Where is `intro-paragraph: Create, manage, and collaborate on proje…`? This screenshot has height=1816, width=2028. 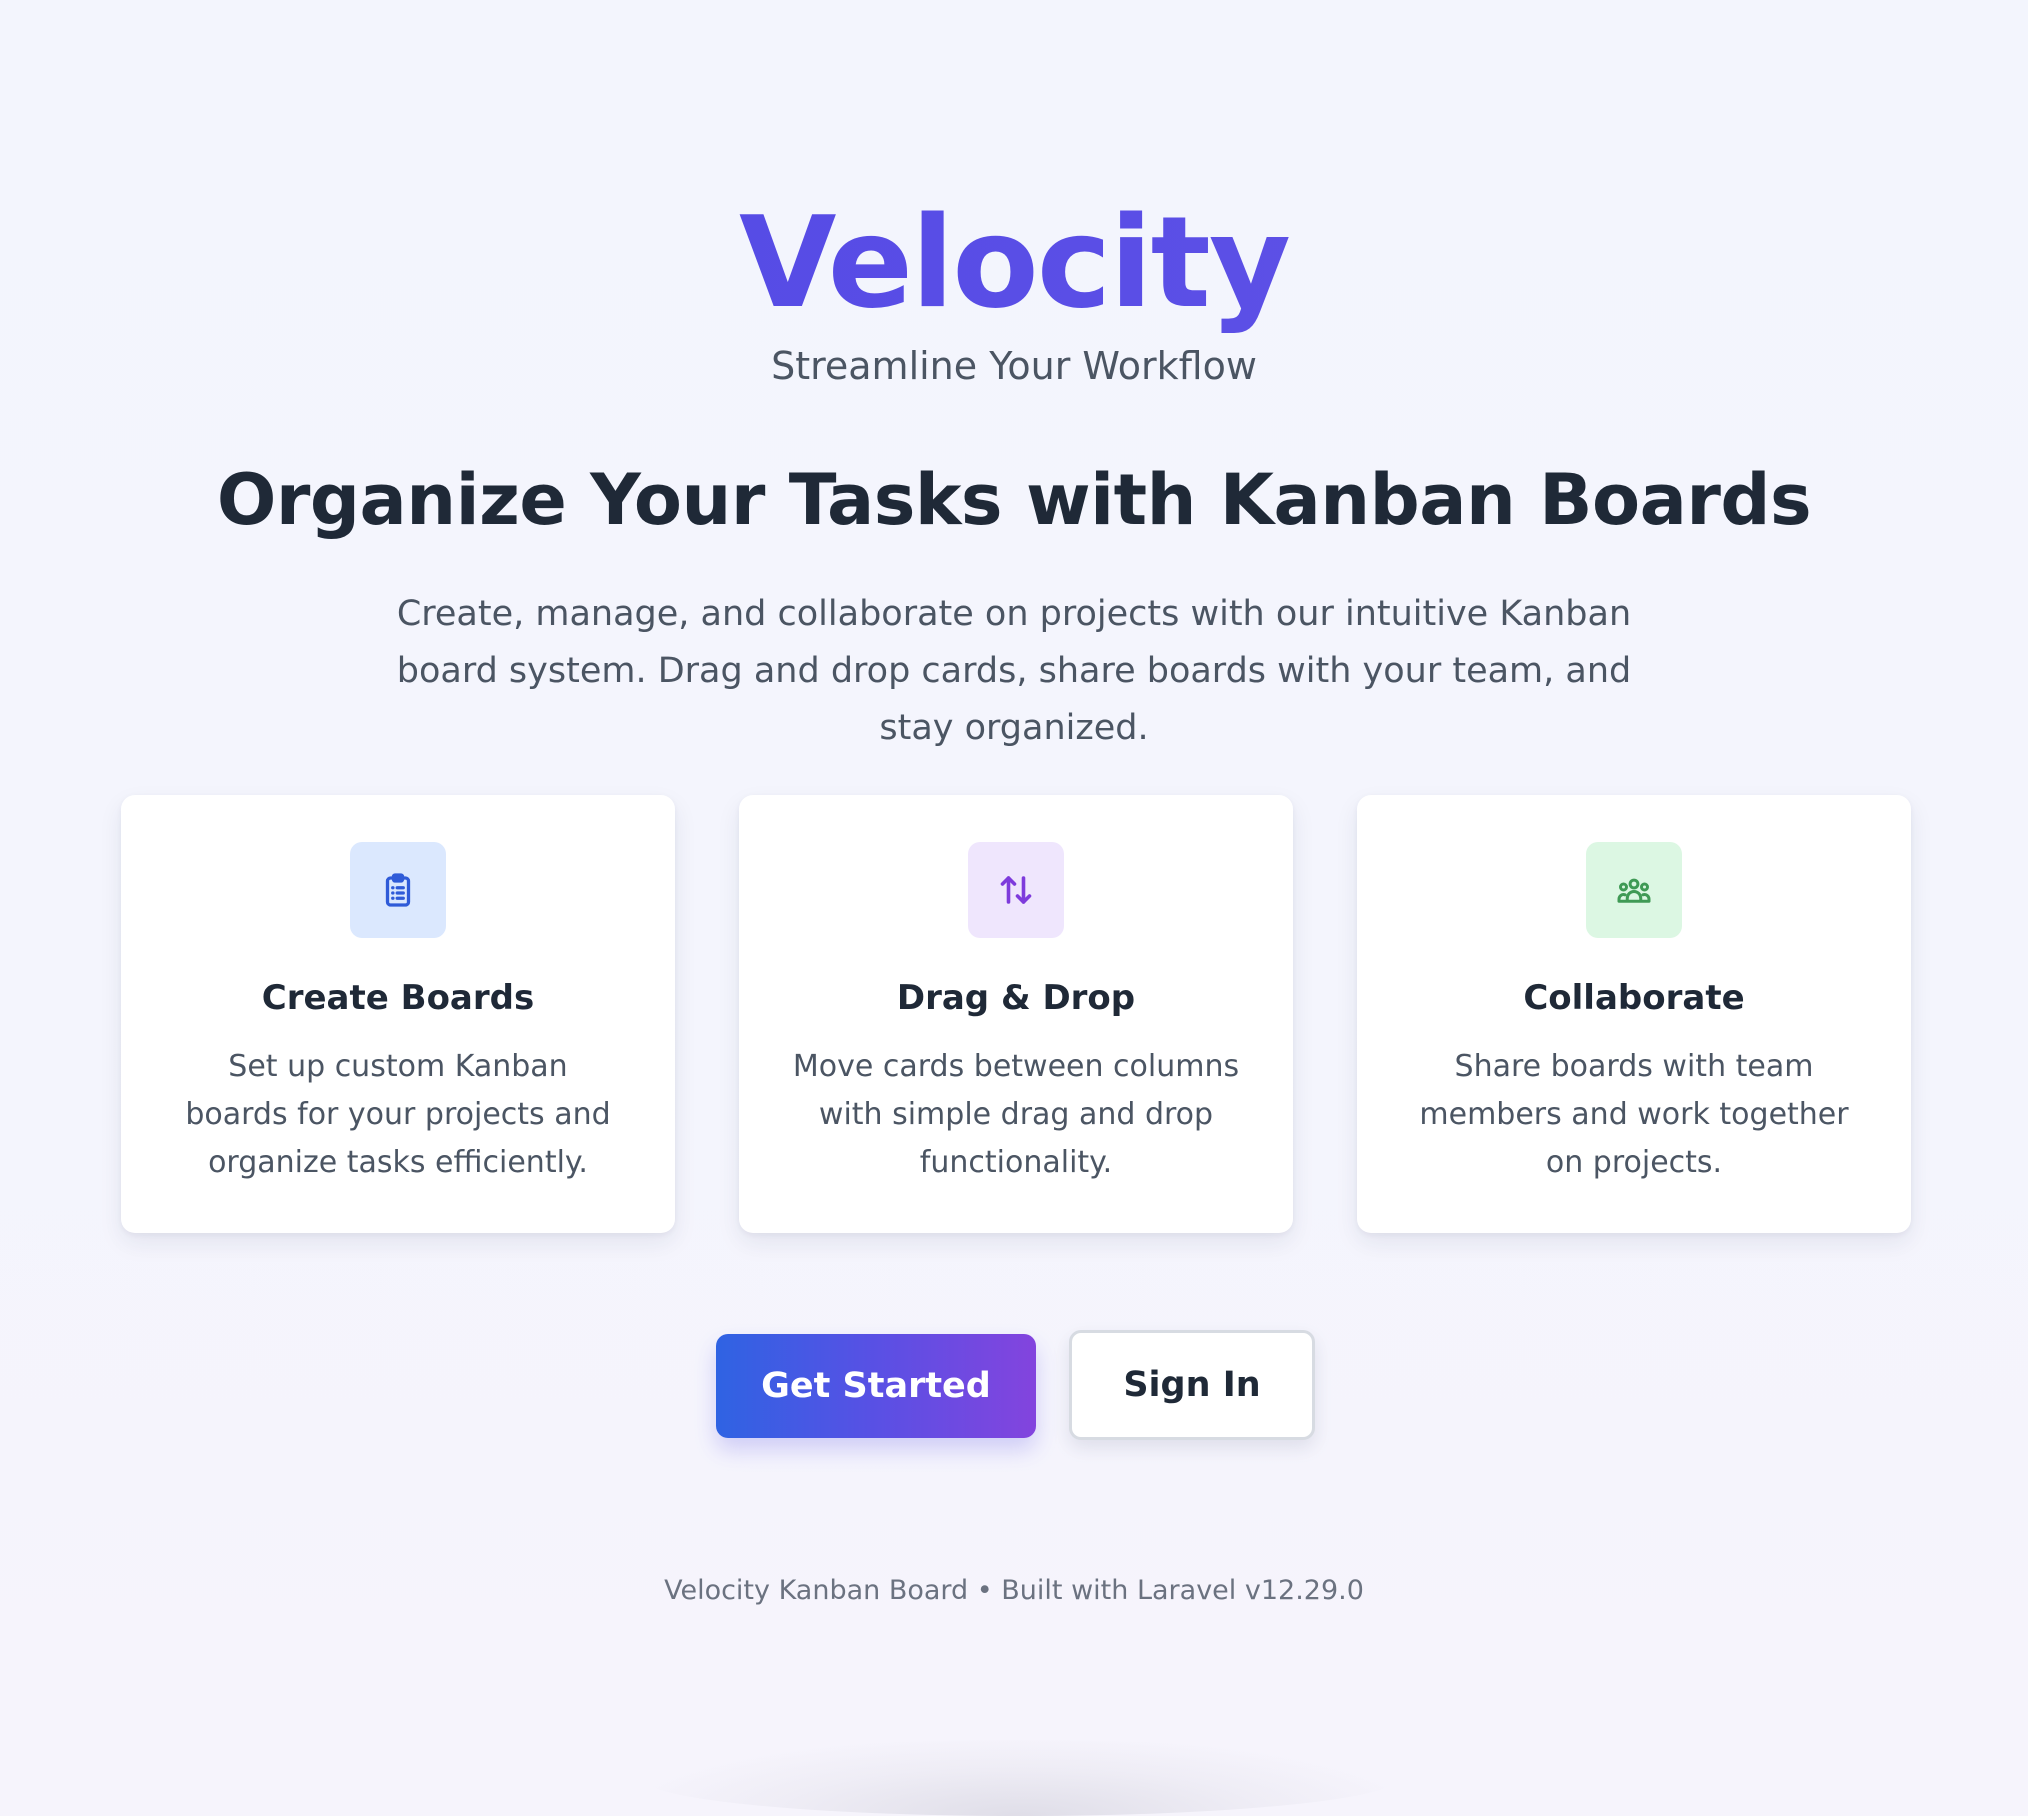 intro-paragraph: Create, manage, and collaborate on proje… is located at coordinates (1014, 671).